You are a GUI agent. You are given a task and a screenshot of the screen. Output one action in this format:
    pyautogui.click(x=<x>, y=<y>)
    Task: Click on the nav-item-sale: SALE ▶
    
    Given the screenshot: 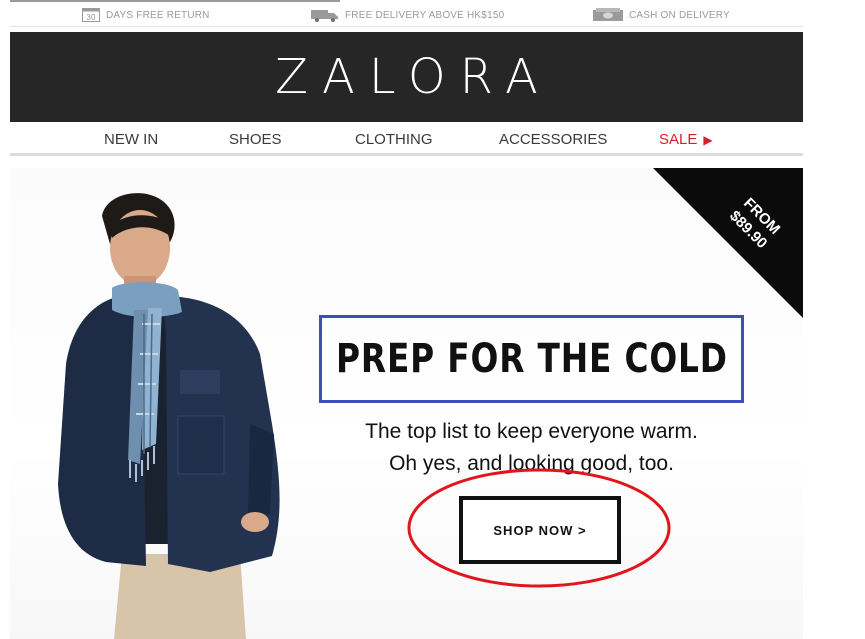 What is the action you would take?
    pyautogui.click(x=686, y=139)
    